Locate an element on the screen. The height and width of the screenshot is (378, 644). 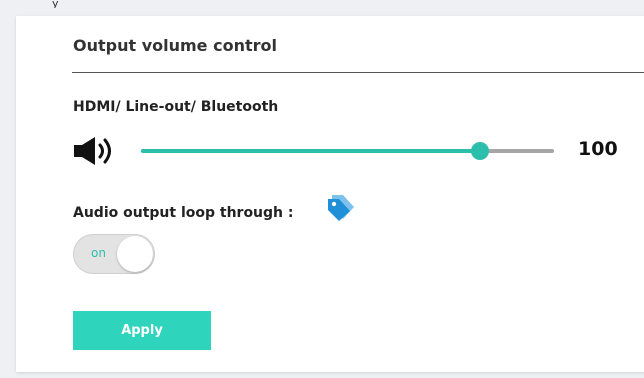
price-tag-icon is located at coordinates (341, 208).